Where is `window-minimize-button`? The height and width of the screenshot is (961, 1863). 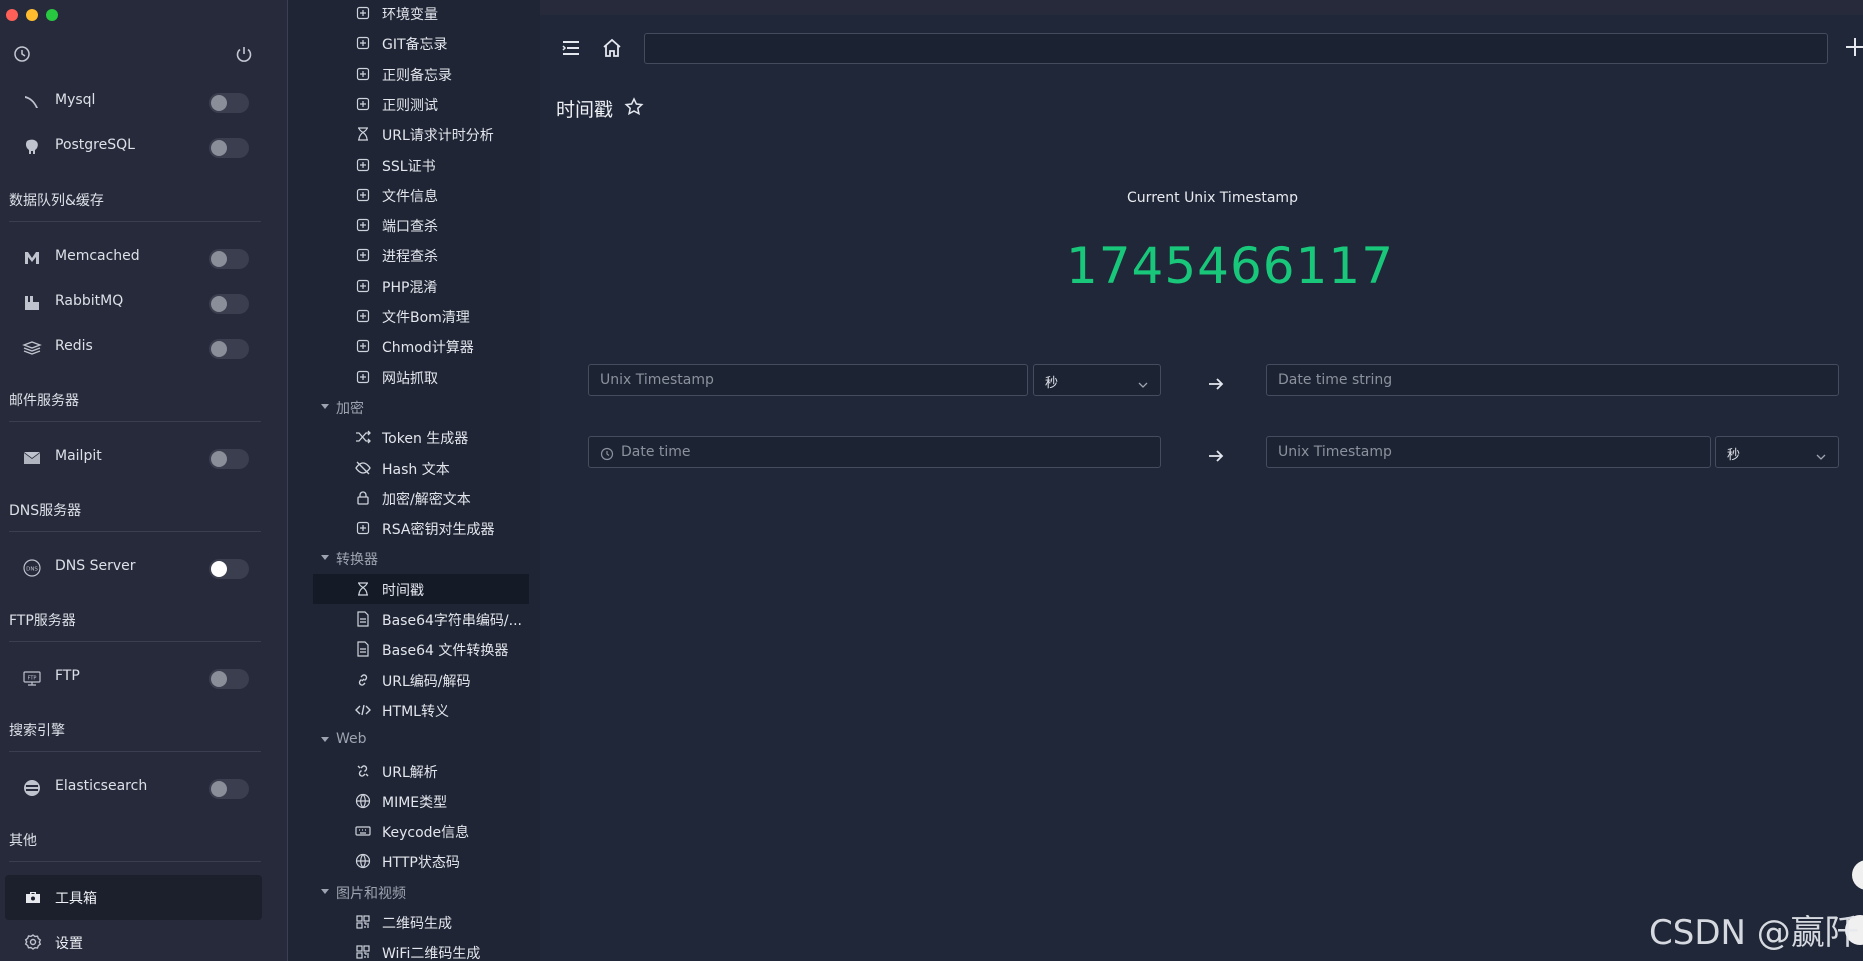
window-minimize-button is located at coordinates (32, 15).